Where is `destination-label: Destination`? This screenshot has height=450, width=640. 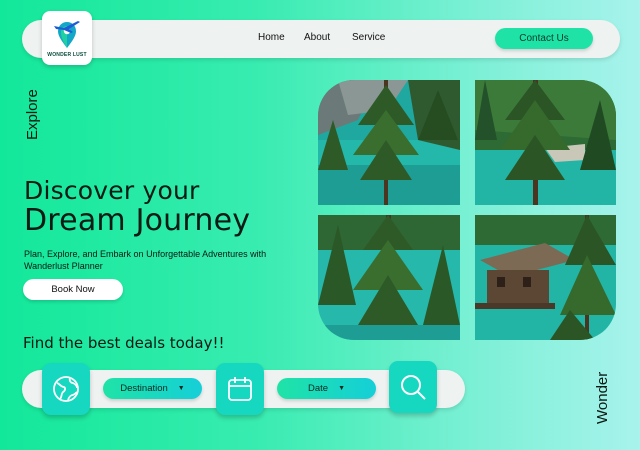
destination-label: Destination is located at coordinates (144, 388).